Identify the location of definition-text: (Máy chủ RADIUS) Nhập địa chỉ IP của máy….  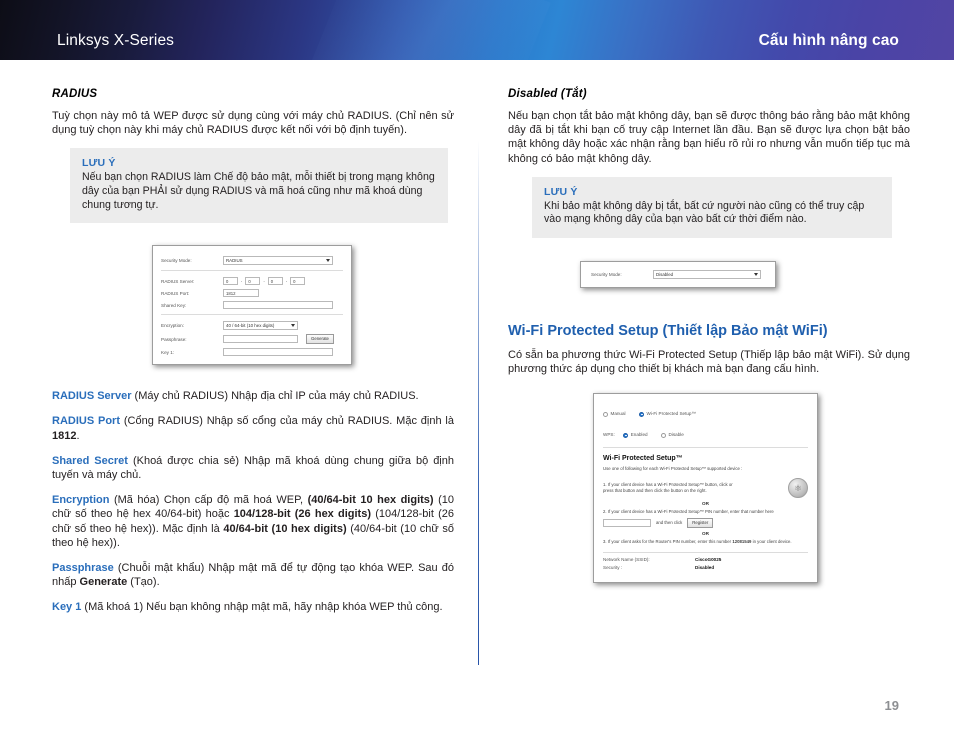
(275, 396).